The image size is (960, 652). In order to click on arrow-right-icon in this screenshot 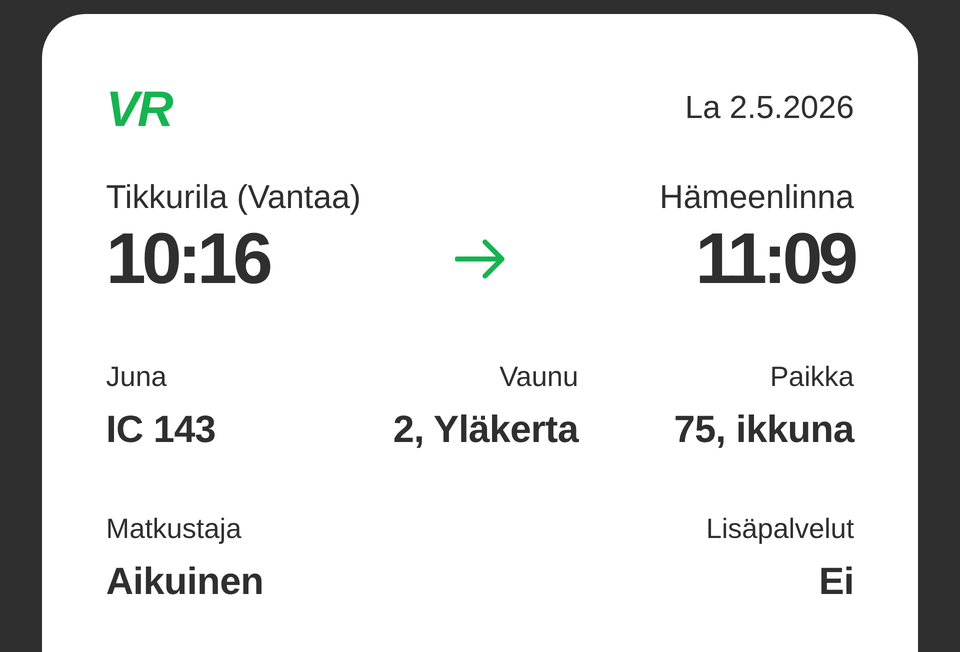, I will do `click(480, 259)`.